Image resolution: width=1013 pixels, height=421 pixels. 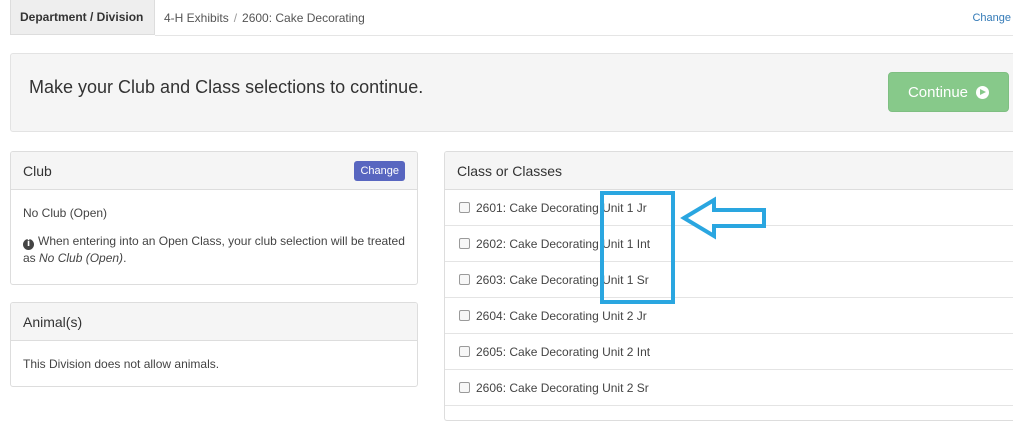 I want to click on breadcrumb-label: Department / Division, so click(x=82, y=17).